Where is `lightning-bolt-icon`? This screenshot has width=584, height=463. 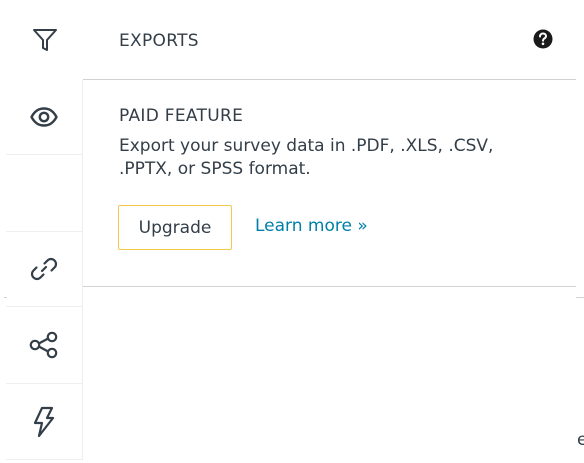 lightning-bolt-icon is located at coordinates (44, 422).